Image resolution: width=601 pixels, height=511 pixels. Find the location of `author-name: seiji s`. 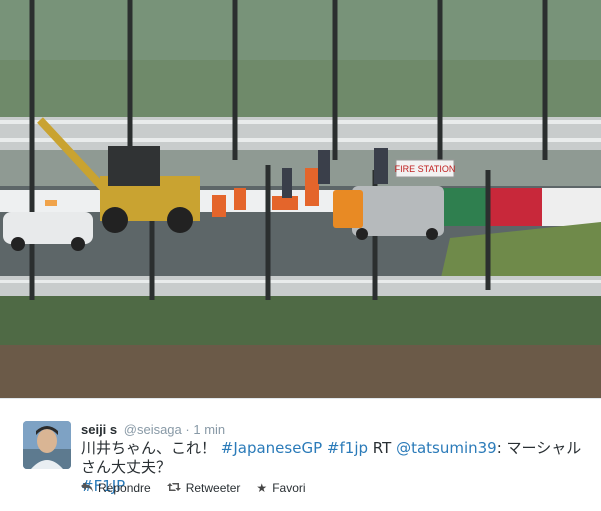

author-name: seiji s is located at coordinates (99, 429).